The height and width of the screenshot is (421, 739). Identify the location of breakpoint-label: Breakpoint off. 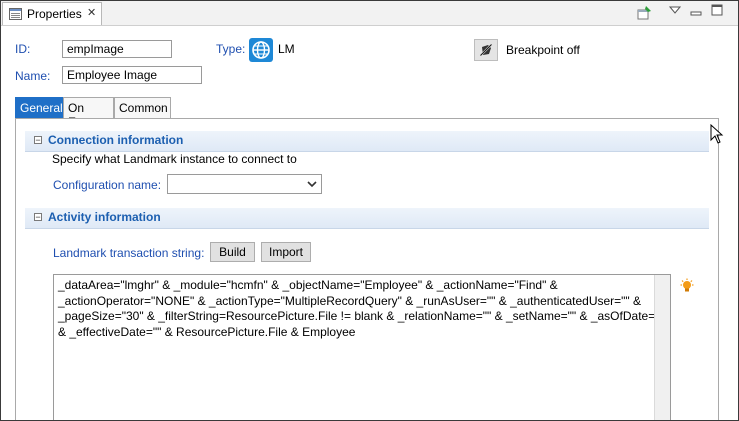
(543, 50).